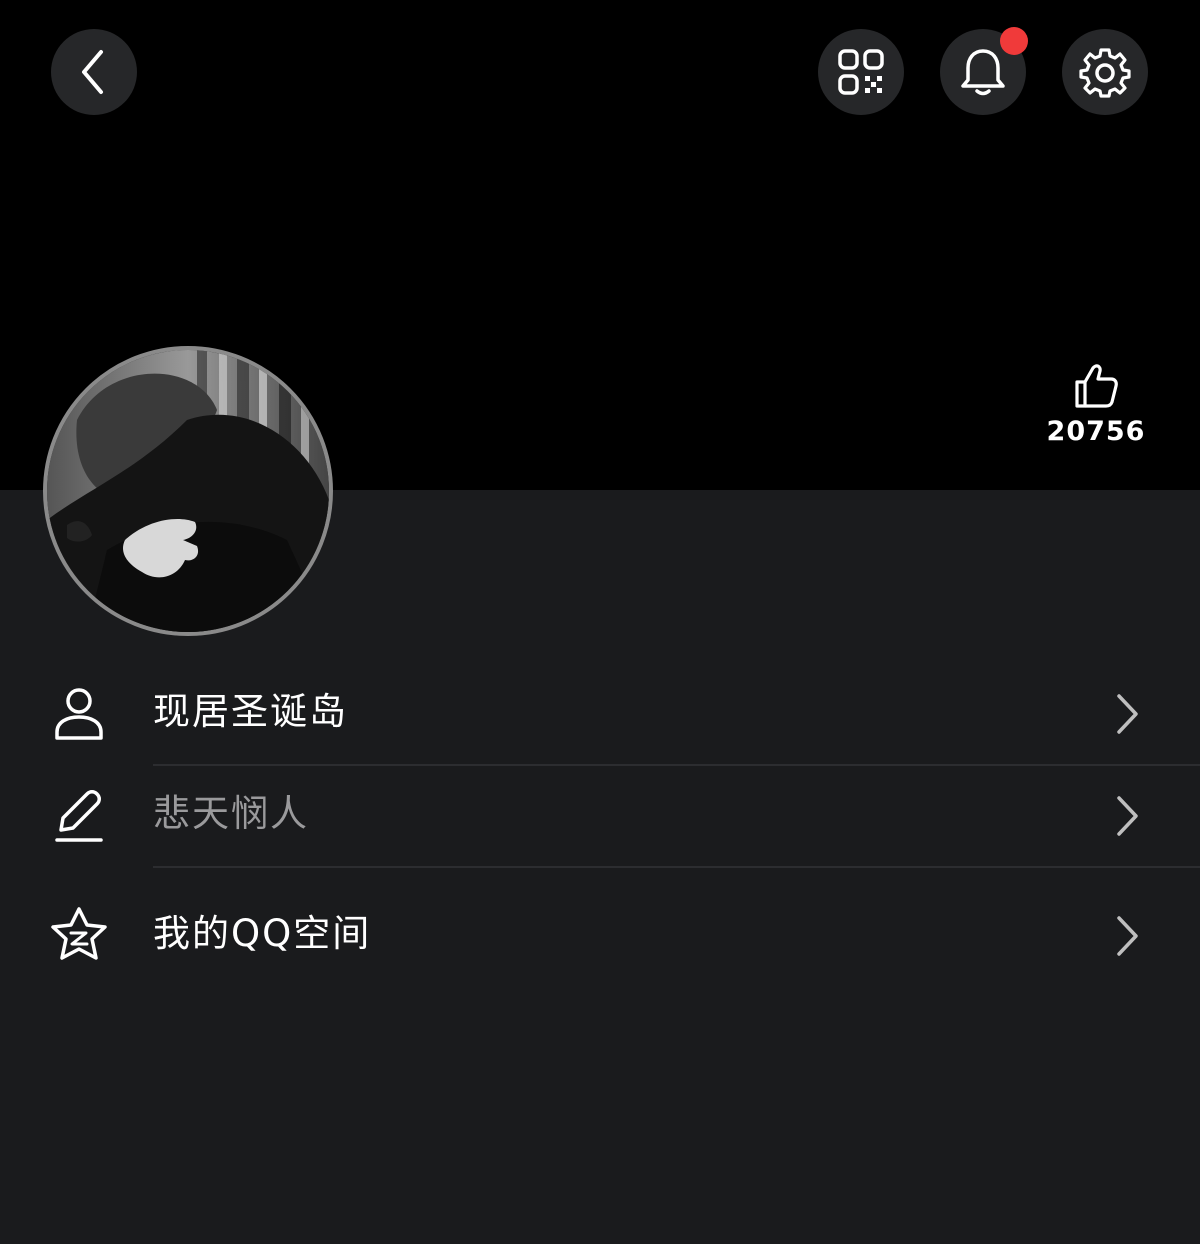 The image size is (1200, 1244). I want to click on avatar, so click(188, 491).